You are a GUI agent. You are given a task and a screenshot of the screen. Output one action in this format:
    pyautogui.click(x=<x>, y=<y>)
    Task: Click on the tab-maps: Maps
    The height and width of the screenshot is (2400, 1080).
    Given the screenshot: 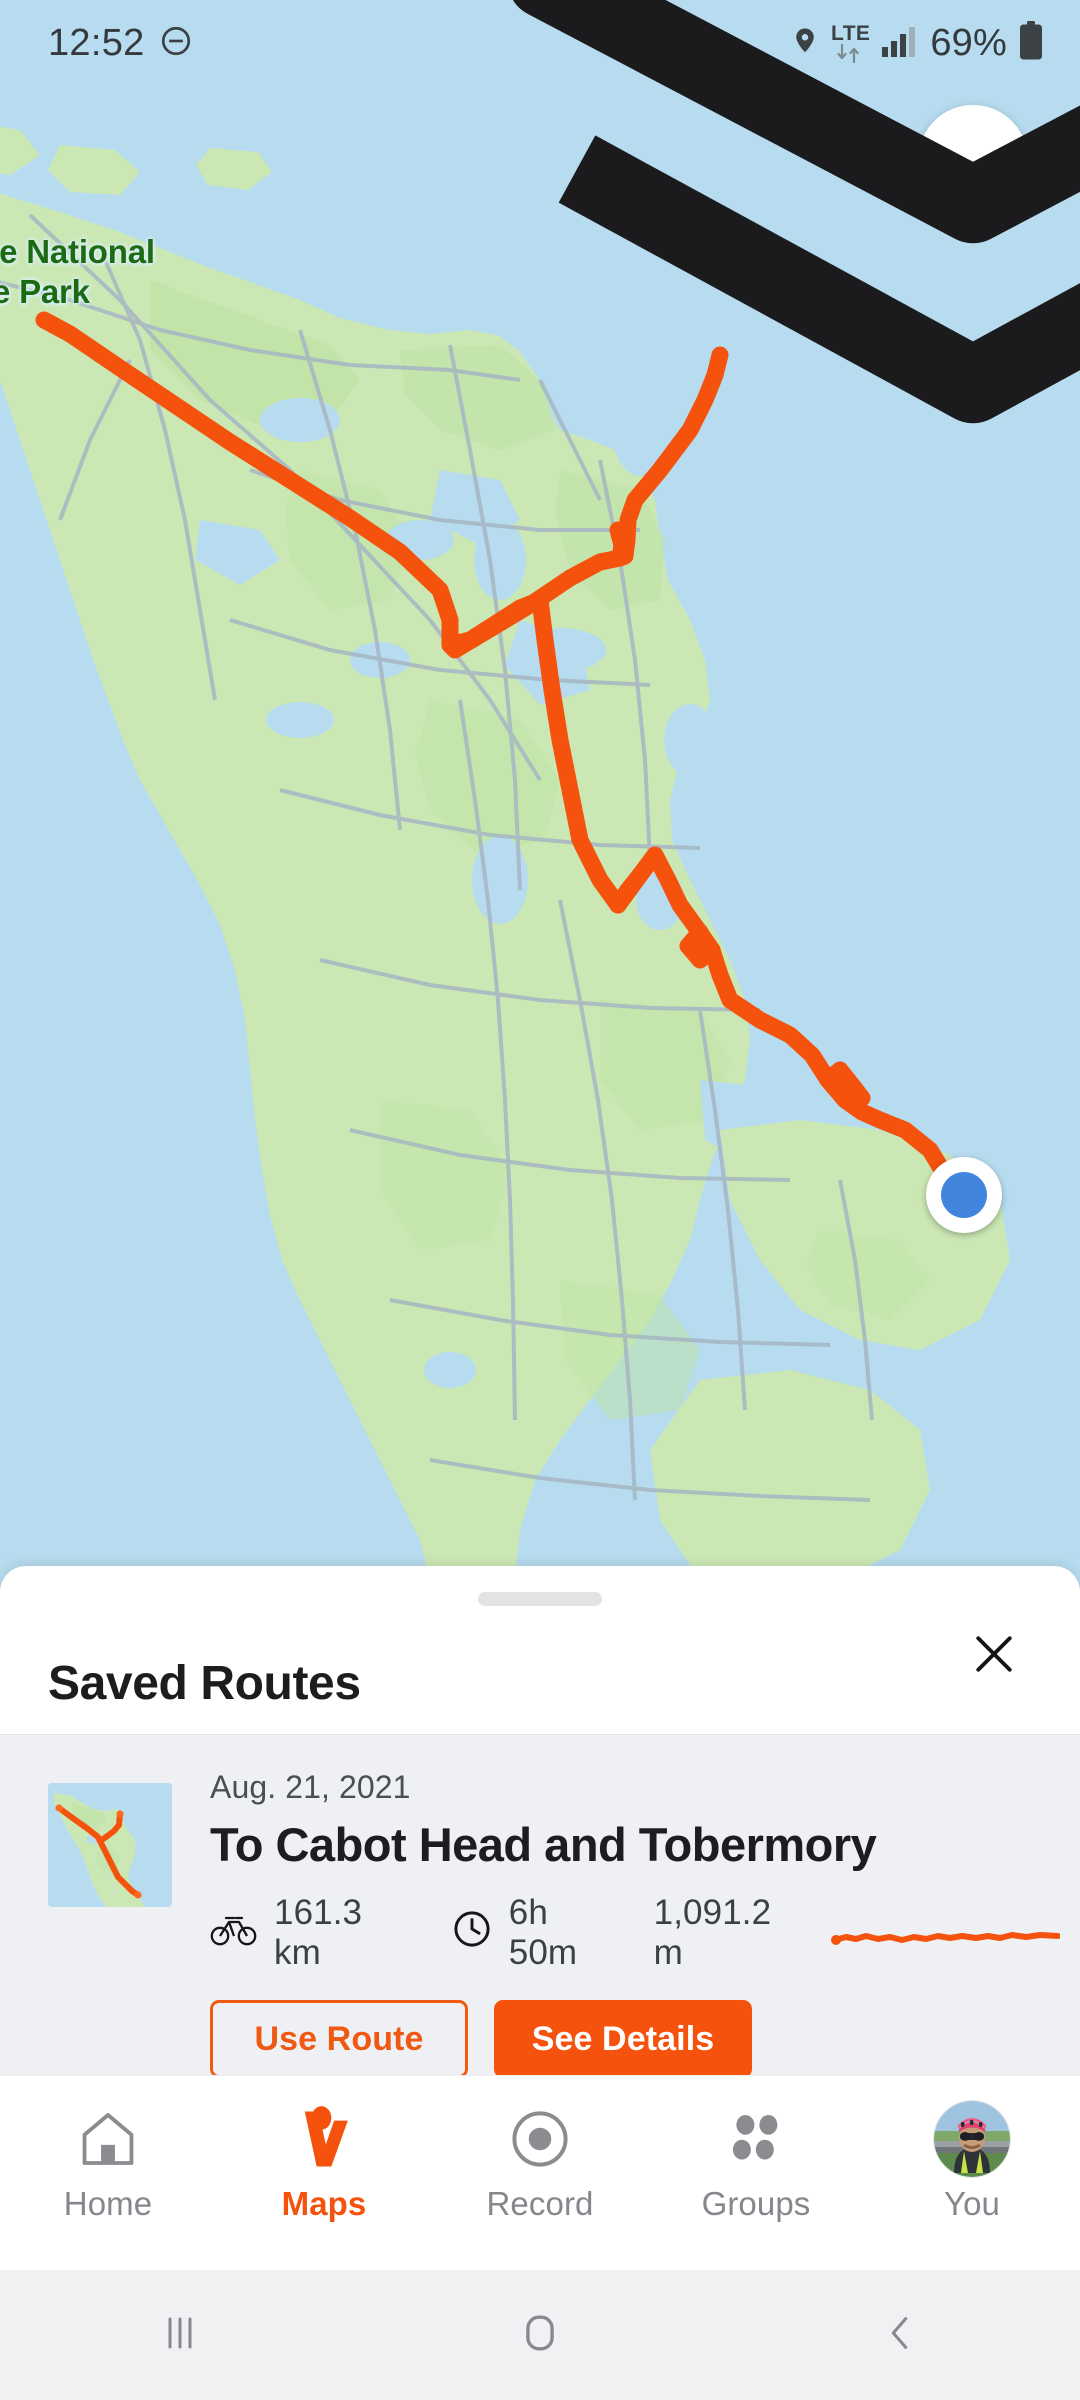 What is the action you would take?
    pyautogui.click(x=324, y=2149)
    